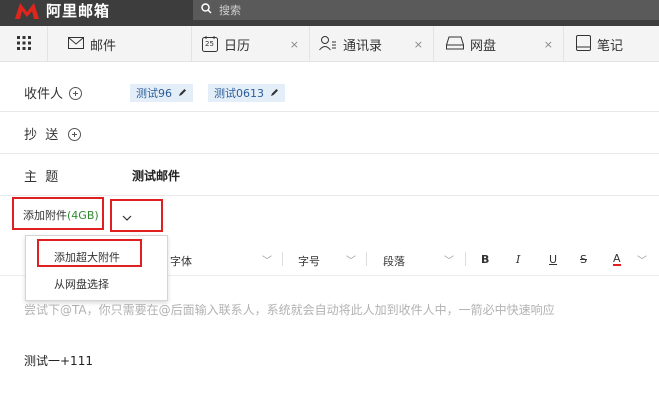  I want to click on font-family-select: 字体, so click(181, 261).